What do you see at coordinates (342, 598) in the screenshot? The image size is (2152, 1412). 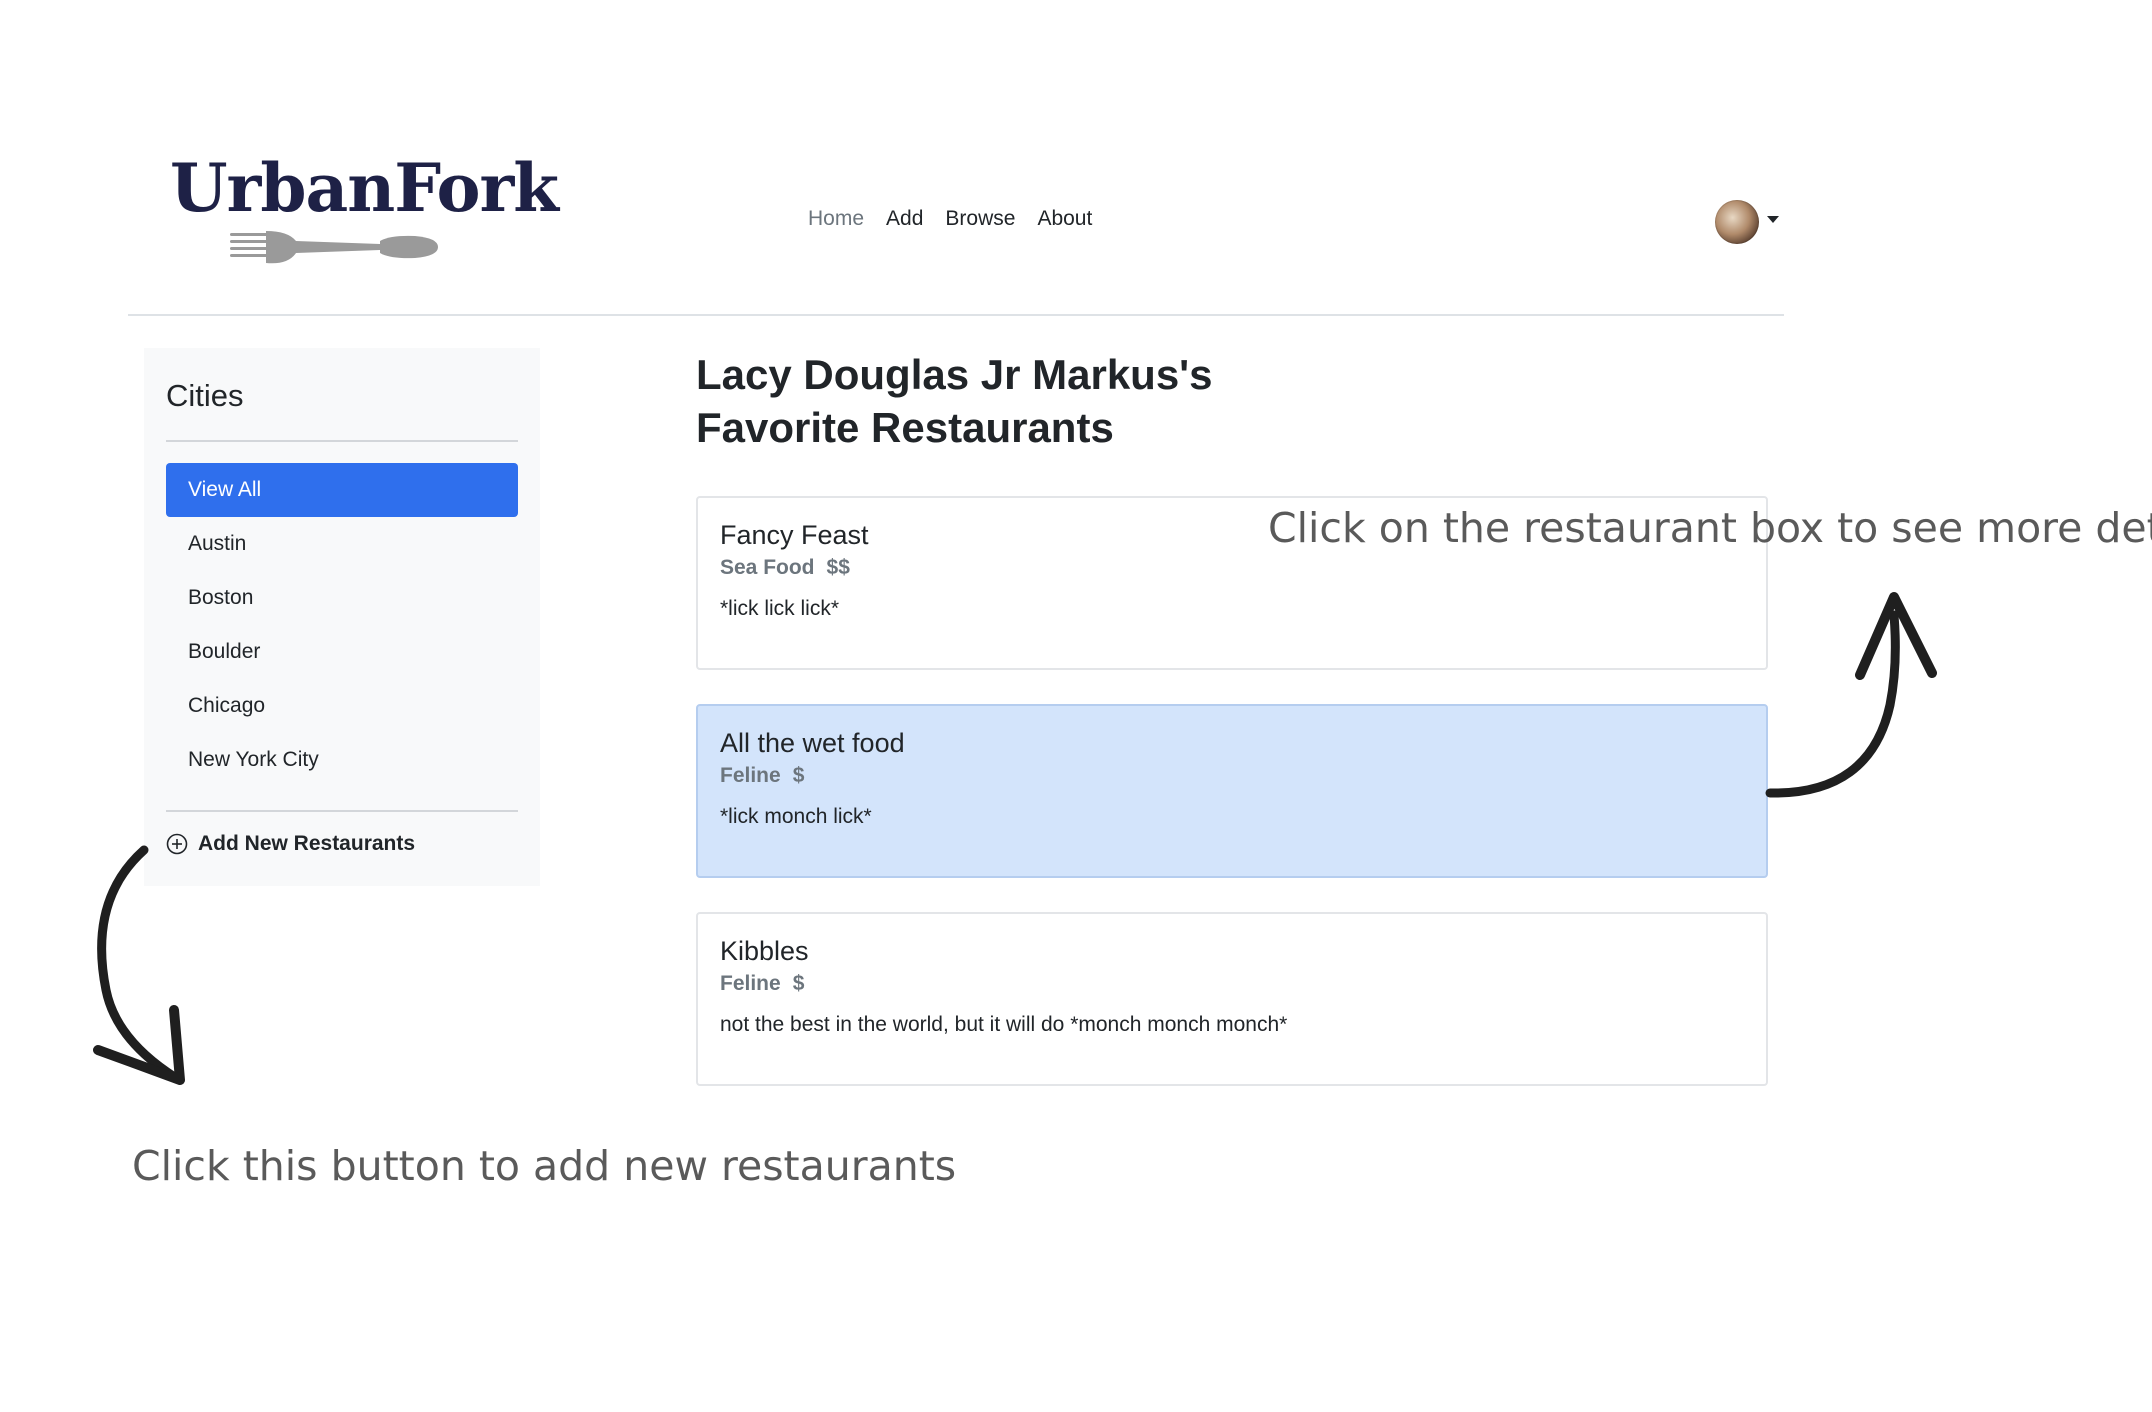 I see `city-item-boston: Boston` at bounding box center [342, 598].